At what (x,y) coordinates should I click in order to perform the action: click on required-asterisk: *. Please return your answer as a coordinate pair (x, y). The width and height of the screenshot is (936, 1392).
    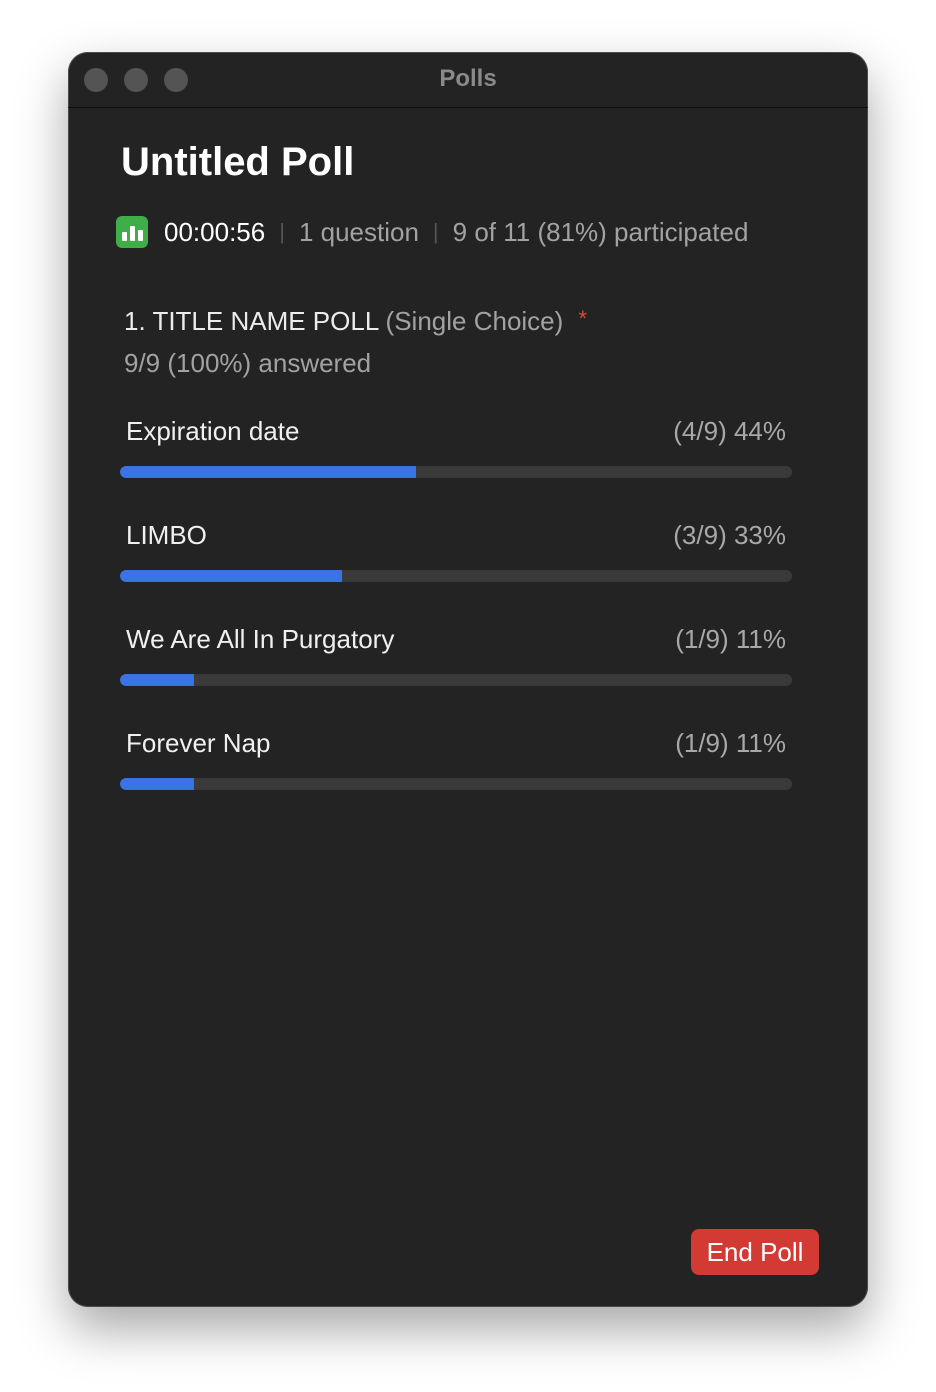
    Looking at the image, I should click on (583, 318).